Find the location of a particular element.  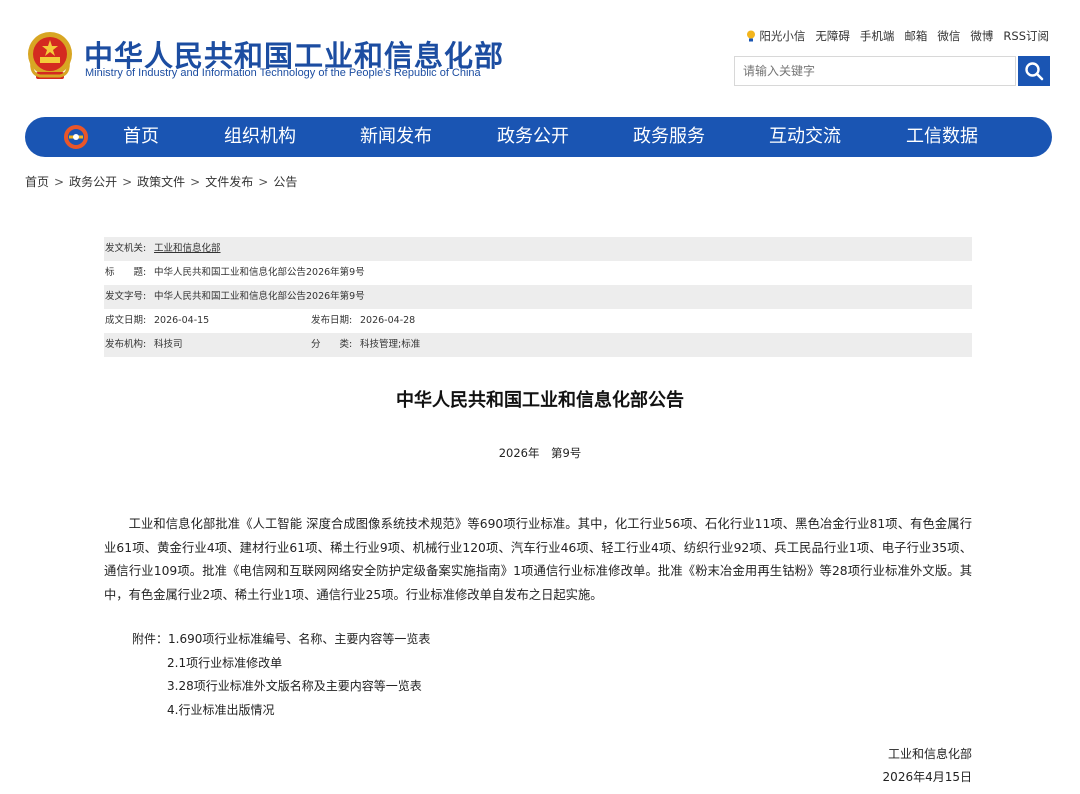

nav-services: 政务服务 is located at coordinates (669, 137).